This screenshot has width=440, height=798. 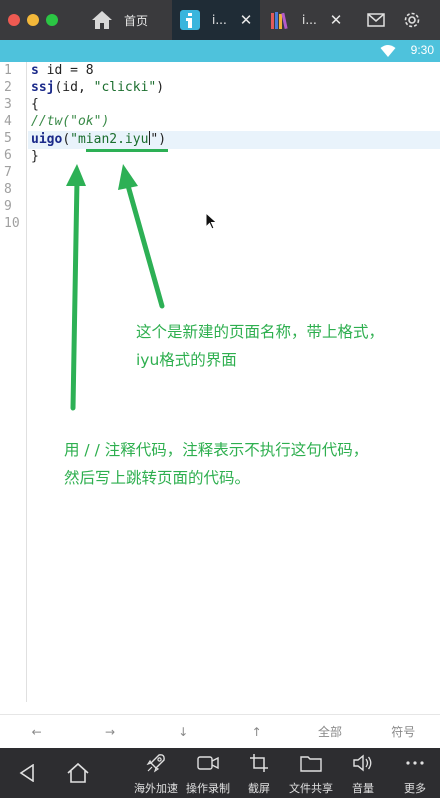 I want to click on code-line-3: {, so click(x=35, y=104).